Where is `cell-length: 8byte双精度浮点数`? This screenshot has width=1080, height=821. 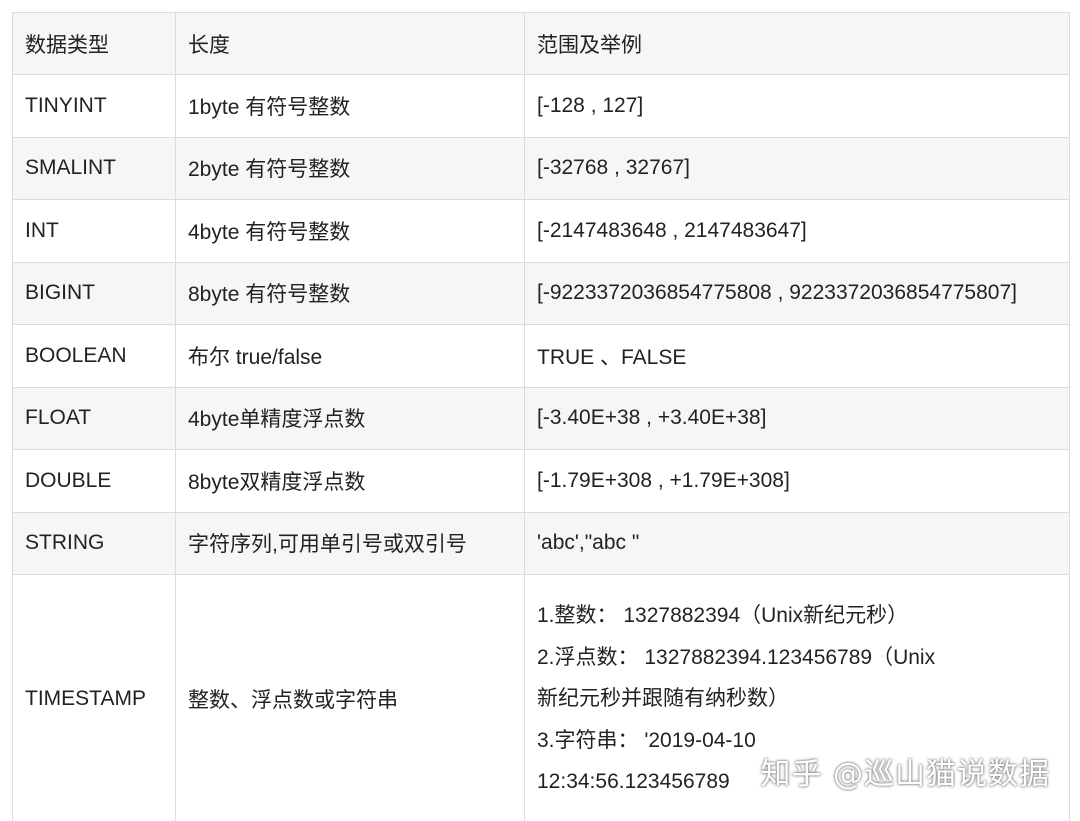
cell-length: 8byte双精度浮点数 is located at coordinates (350, 481).